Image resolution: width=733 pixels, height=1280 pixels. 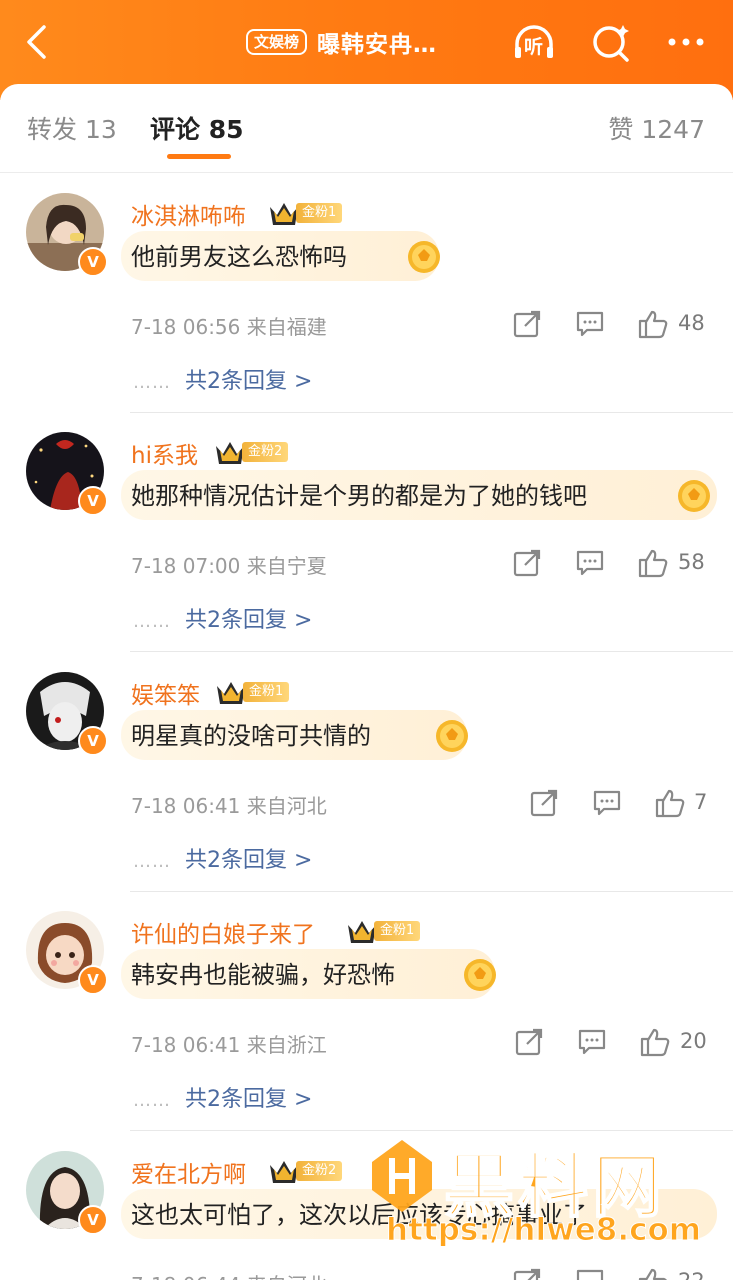 I want to click on comment-meta: 7-18 06:56 来自福建, so click(x=229, y=327).